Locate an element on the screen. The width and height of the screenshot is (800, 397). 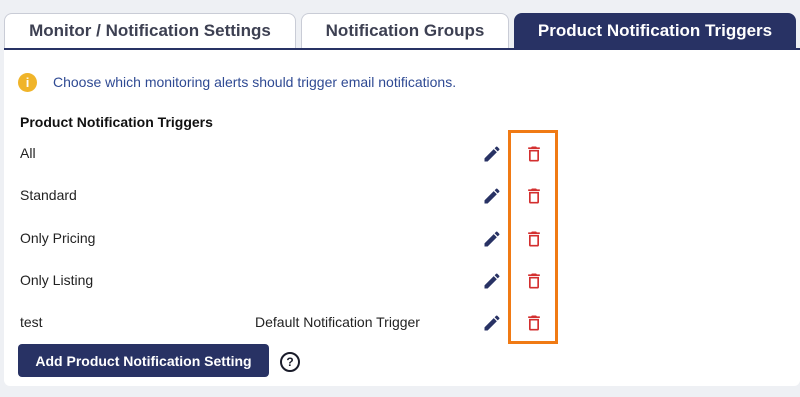
trigger-row: test Default Notification Trigger is located at coordinates (280, 323).